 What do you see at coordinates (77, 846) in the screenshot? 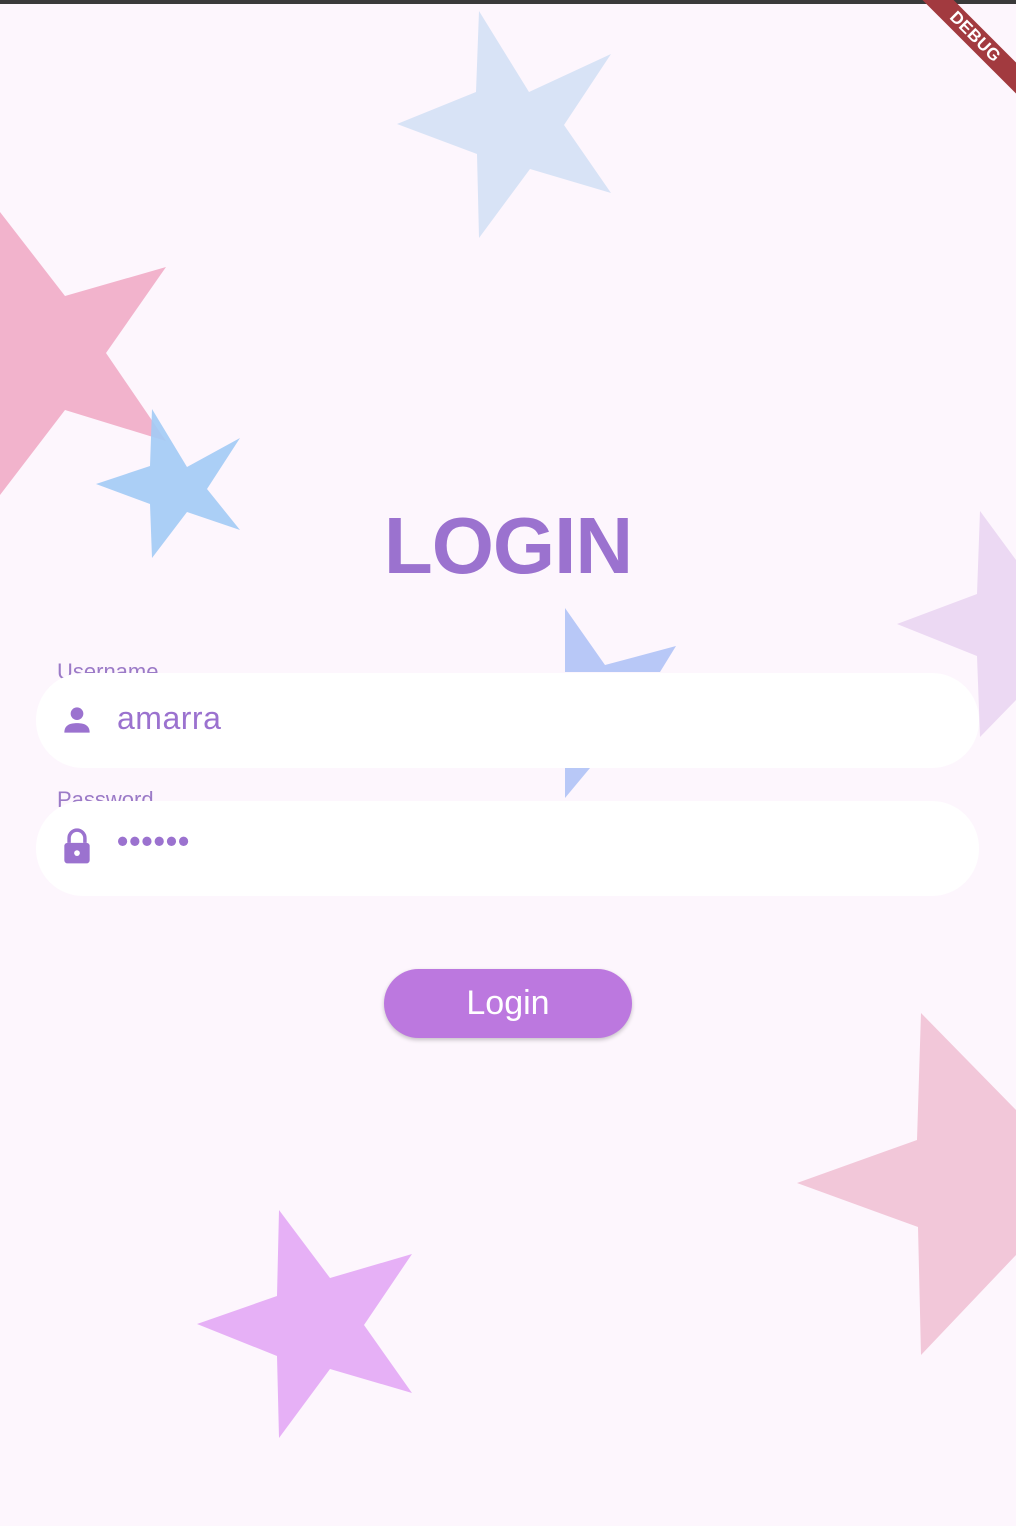
I see `lock-icon` at bounding box center [77, 846].